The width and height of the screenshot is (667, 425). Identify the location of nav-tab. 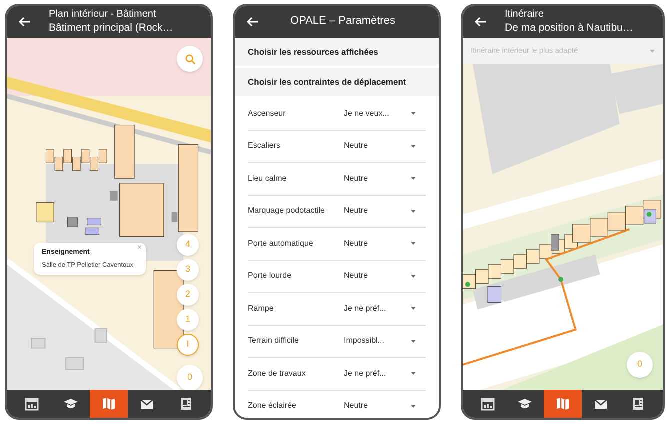
(109, 404).